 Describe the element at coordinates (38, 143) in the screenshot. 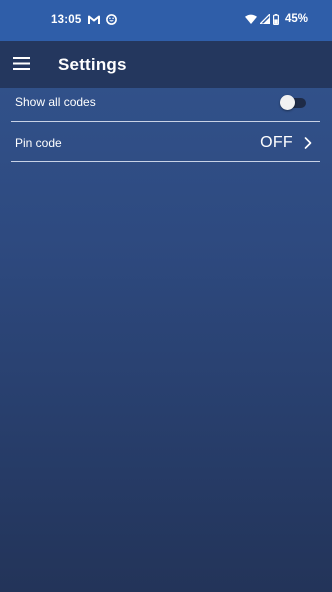

I see `pin-code-label: Pin code` at that location.